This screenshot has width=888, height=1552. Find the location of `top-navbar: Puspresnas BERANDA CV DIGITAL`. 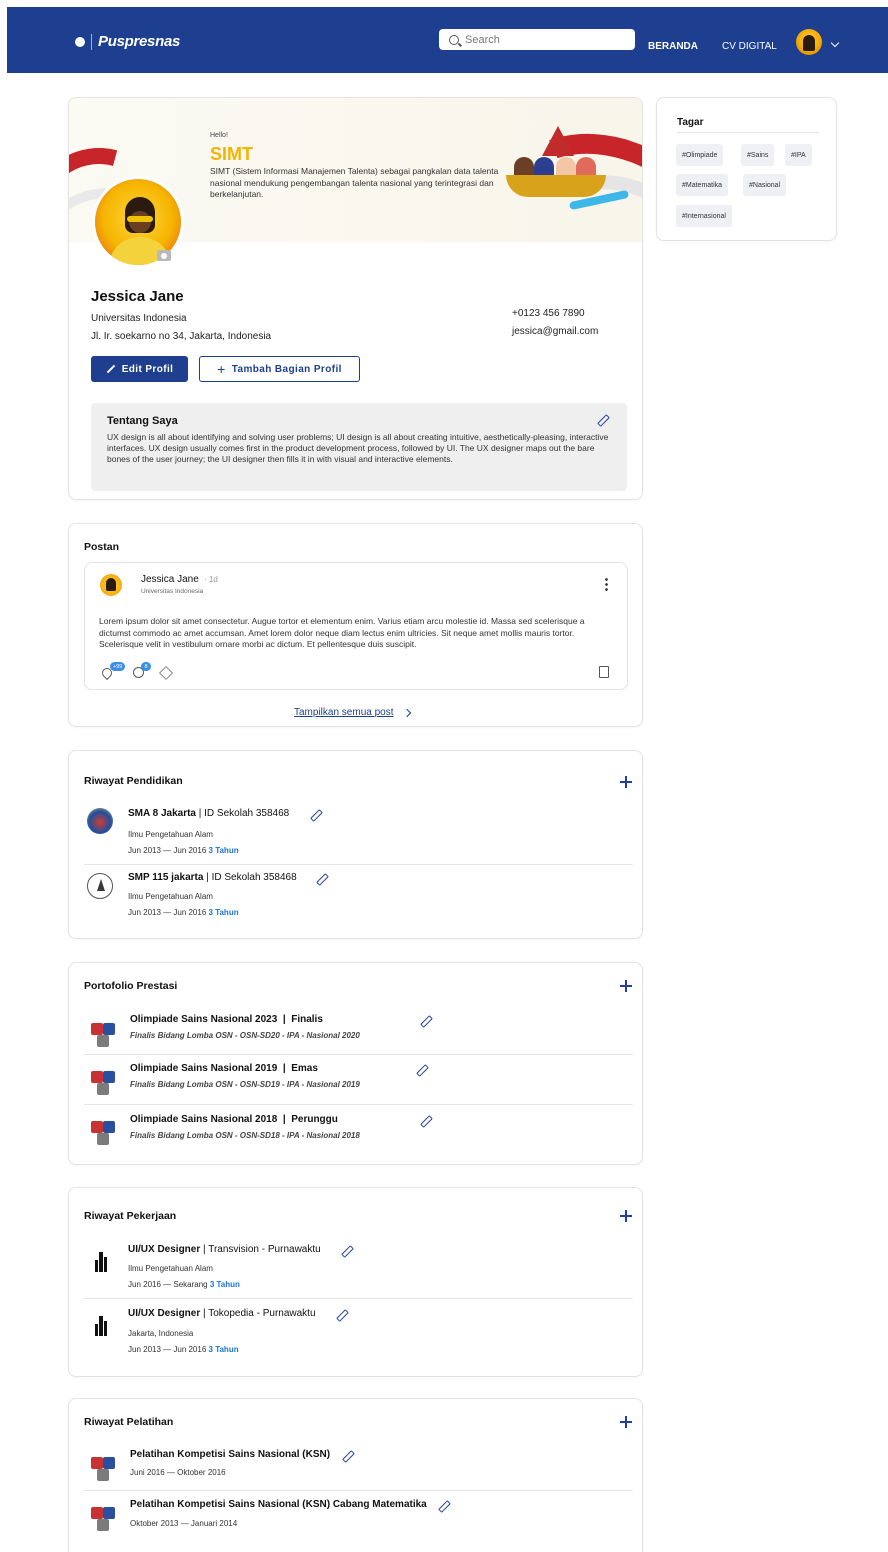

top-navbar: Puspresnas BERANDA CV DIGITAL is located at coordinates (447, 40).